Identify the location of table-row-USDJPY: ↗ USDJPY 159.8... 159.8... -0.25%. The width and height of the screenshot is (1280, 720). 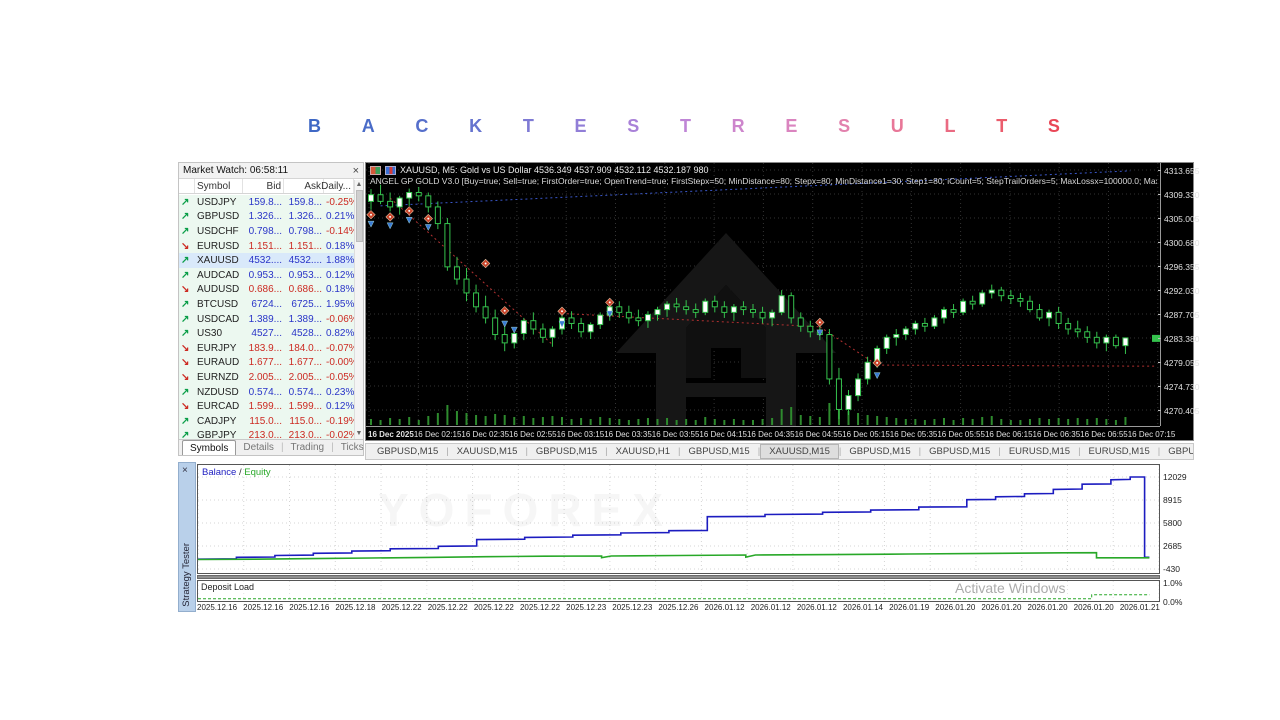
(266, 202).